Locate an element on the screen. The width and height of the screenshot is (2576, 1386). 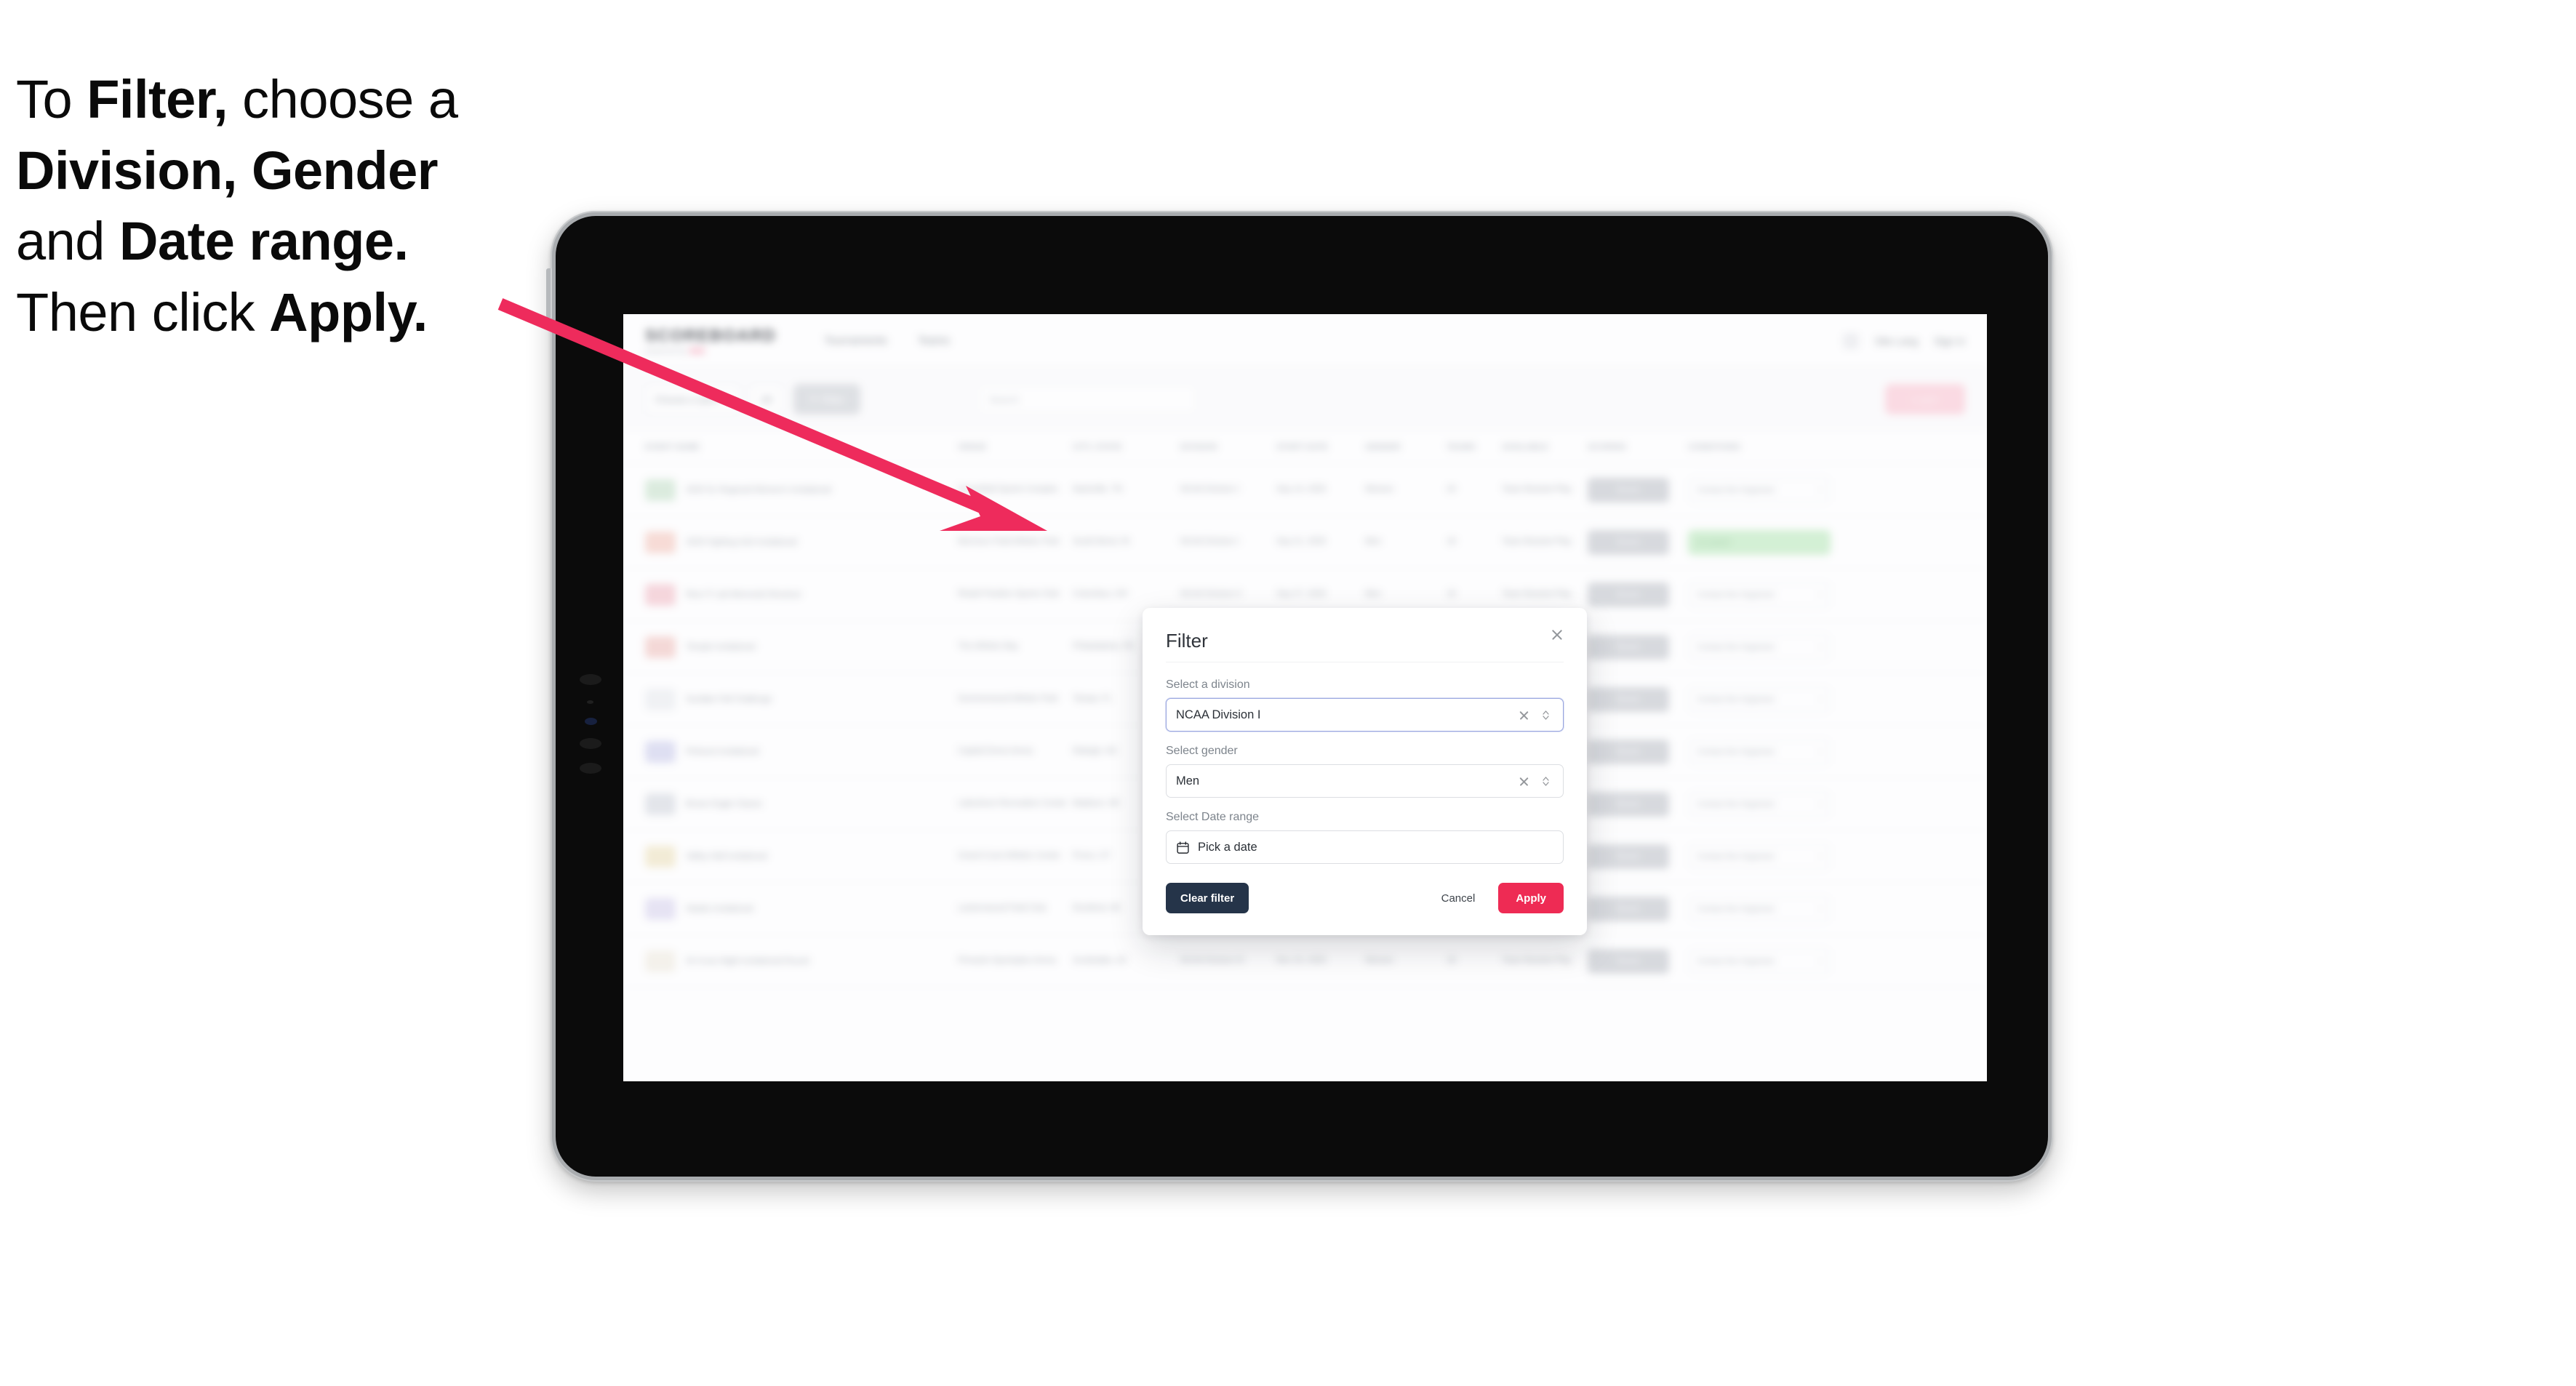
instruction-emphasis-apply: Apply. is located at coordinates (348, 313).